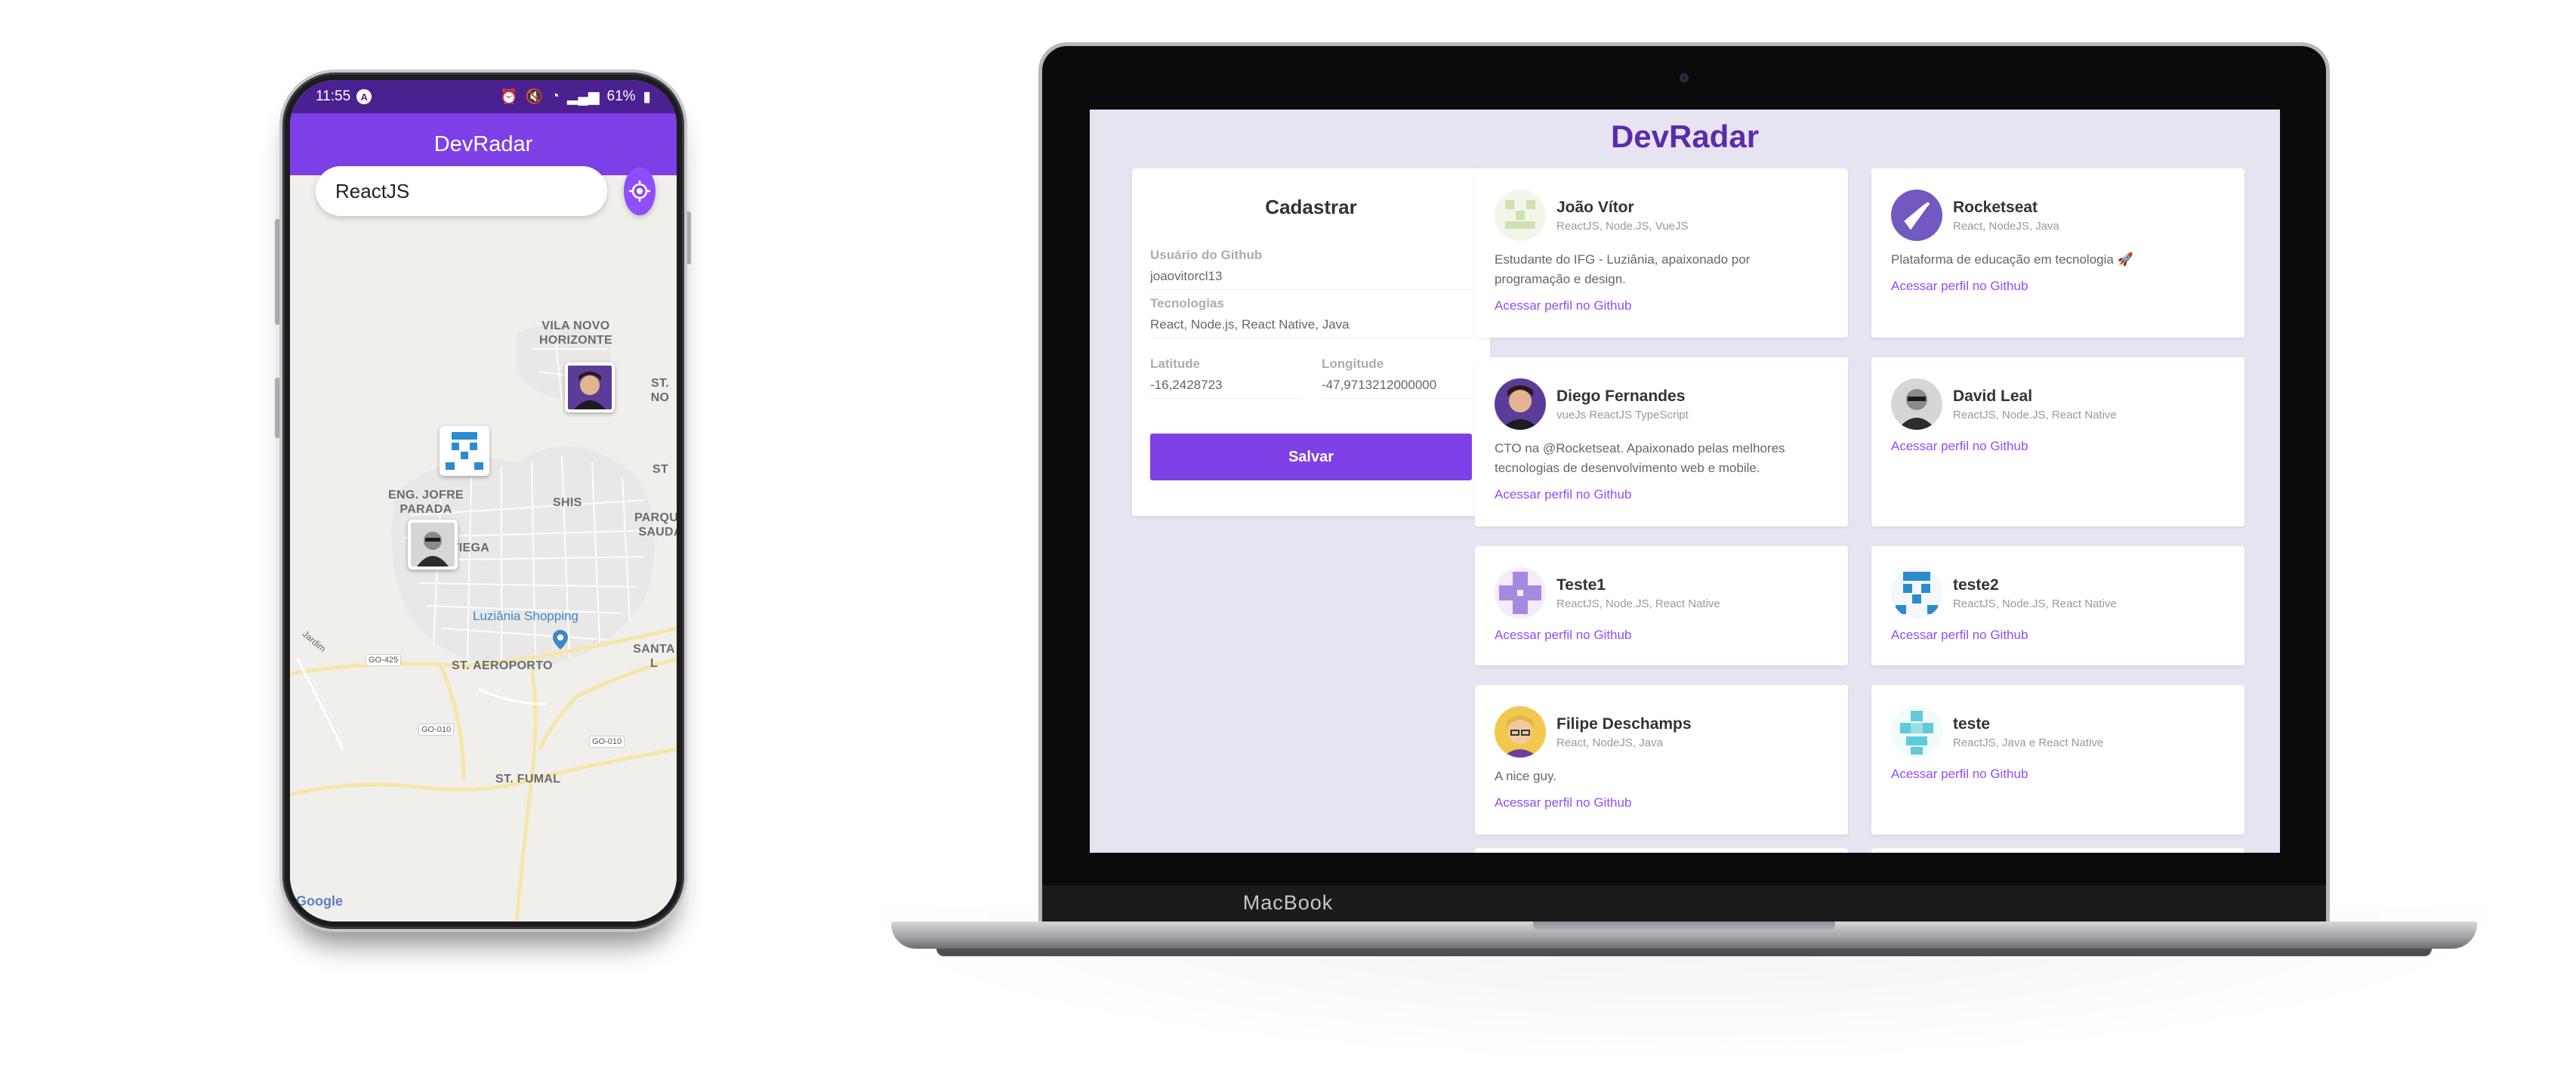 The image size is (2576, 1065). What do you see at coordinates (1525, 776) in the screenshot?
I see `dev-bio: A nice guy.` at bounding box center [1525, 776].